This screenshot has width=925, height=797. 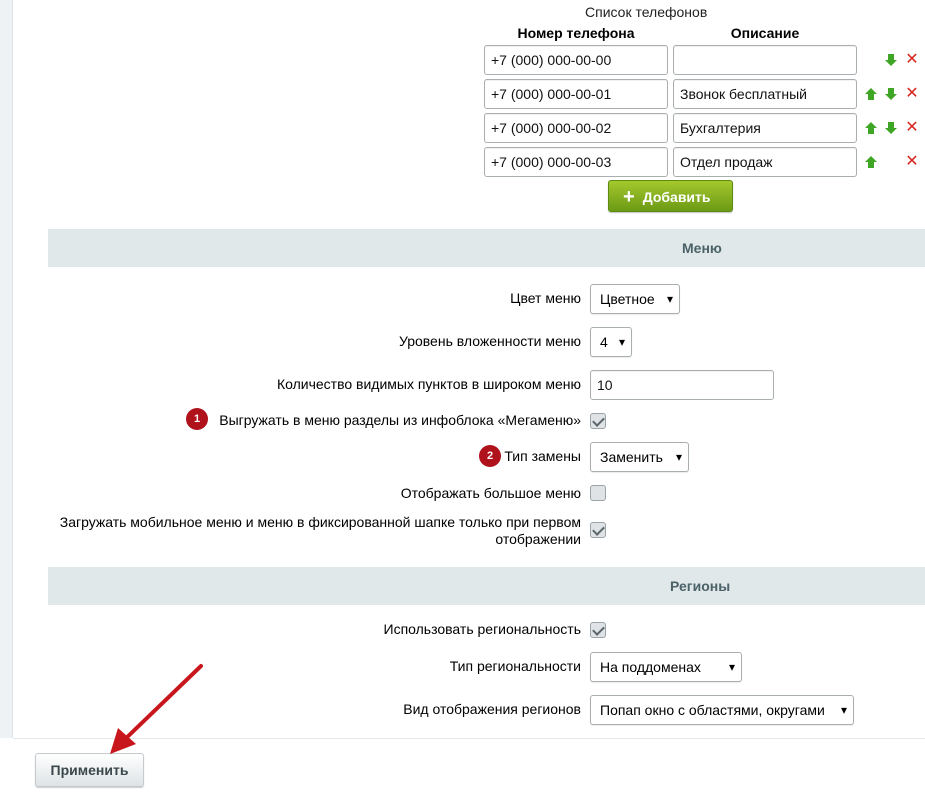 What do you see at coordinates (156, 709) in the screenshot?
I see `annotation-arrow-icon` at bounding box center [156, 709].